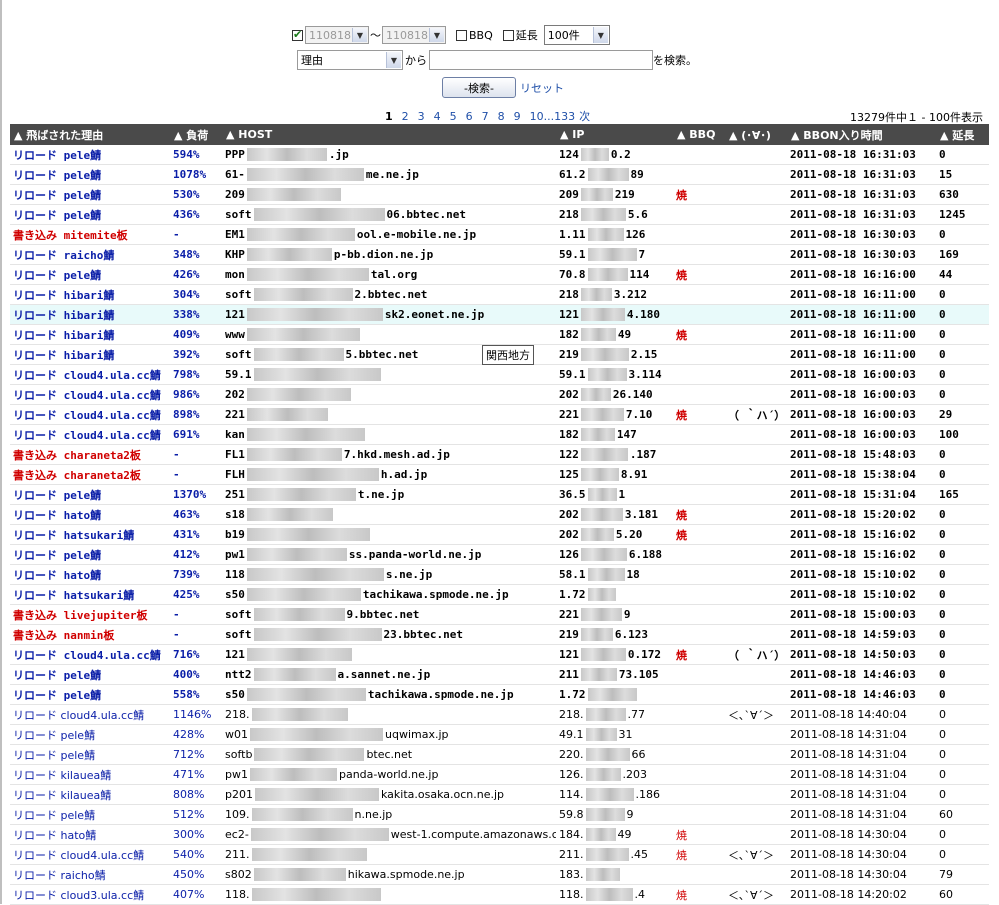  I want to click on page-link: 2, so click(405, 116).